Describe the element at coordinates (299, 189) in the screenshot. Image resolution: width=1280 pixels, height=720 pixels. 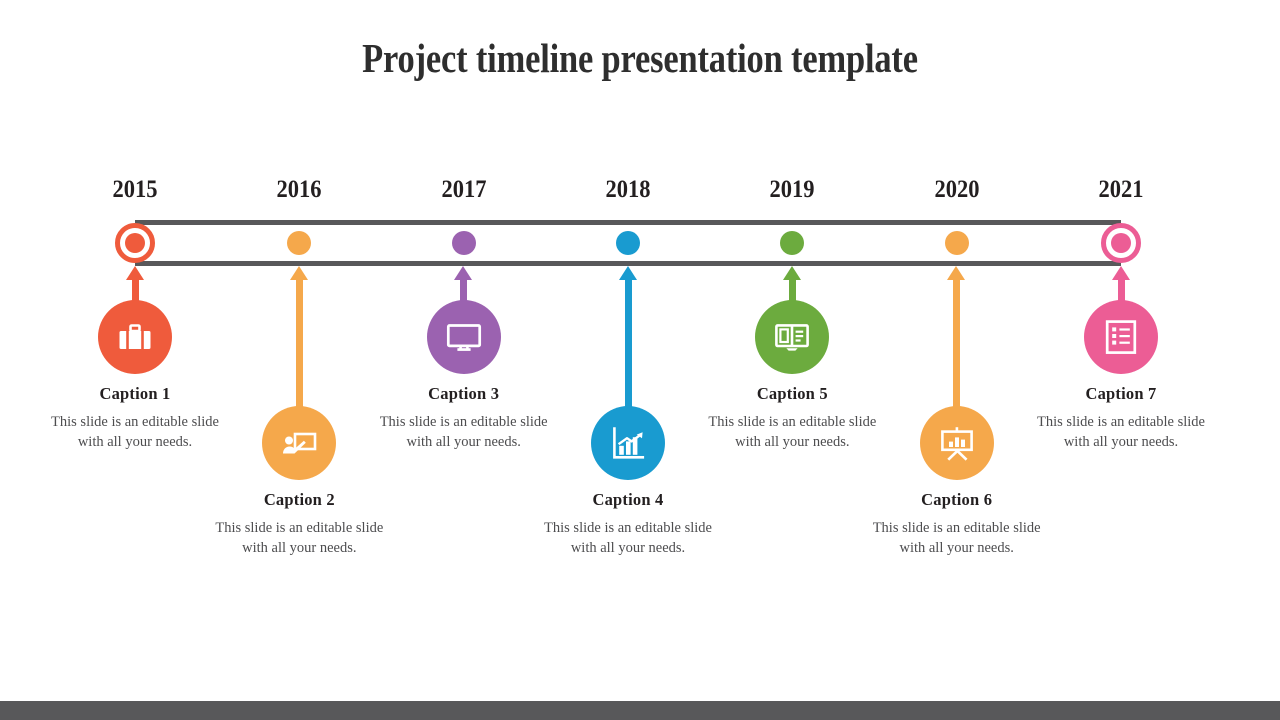
I see `timeline-year-label: 2016` at that location.